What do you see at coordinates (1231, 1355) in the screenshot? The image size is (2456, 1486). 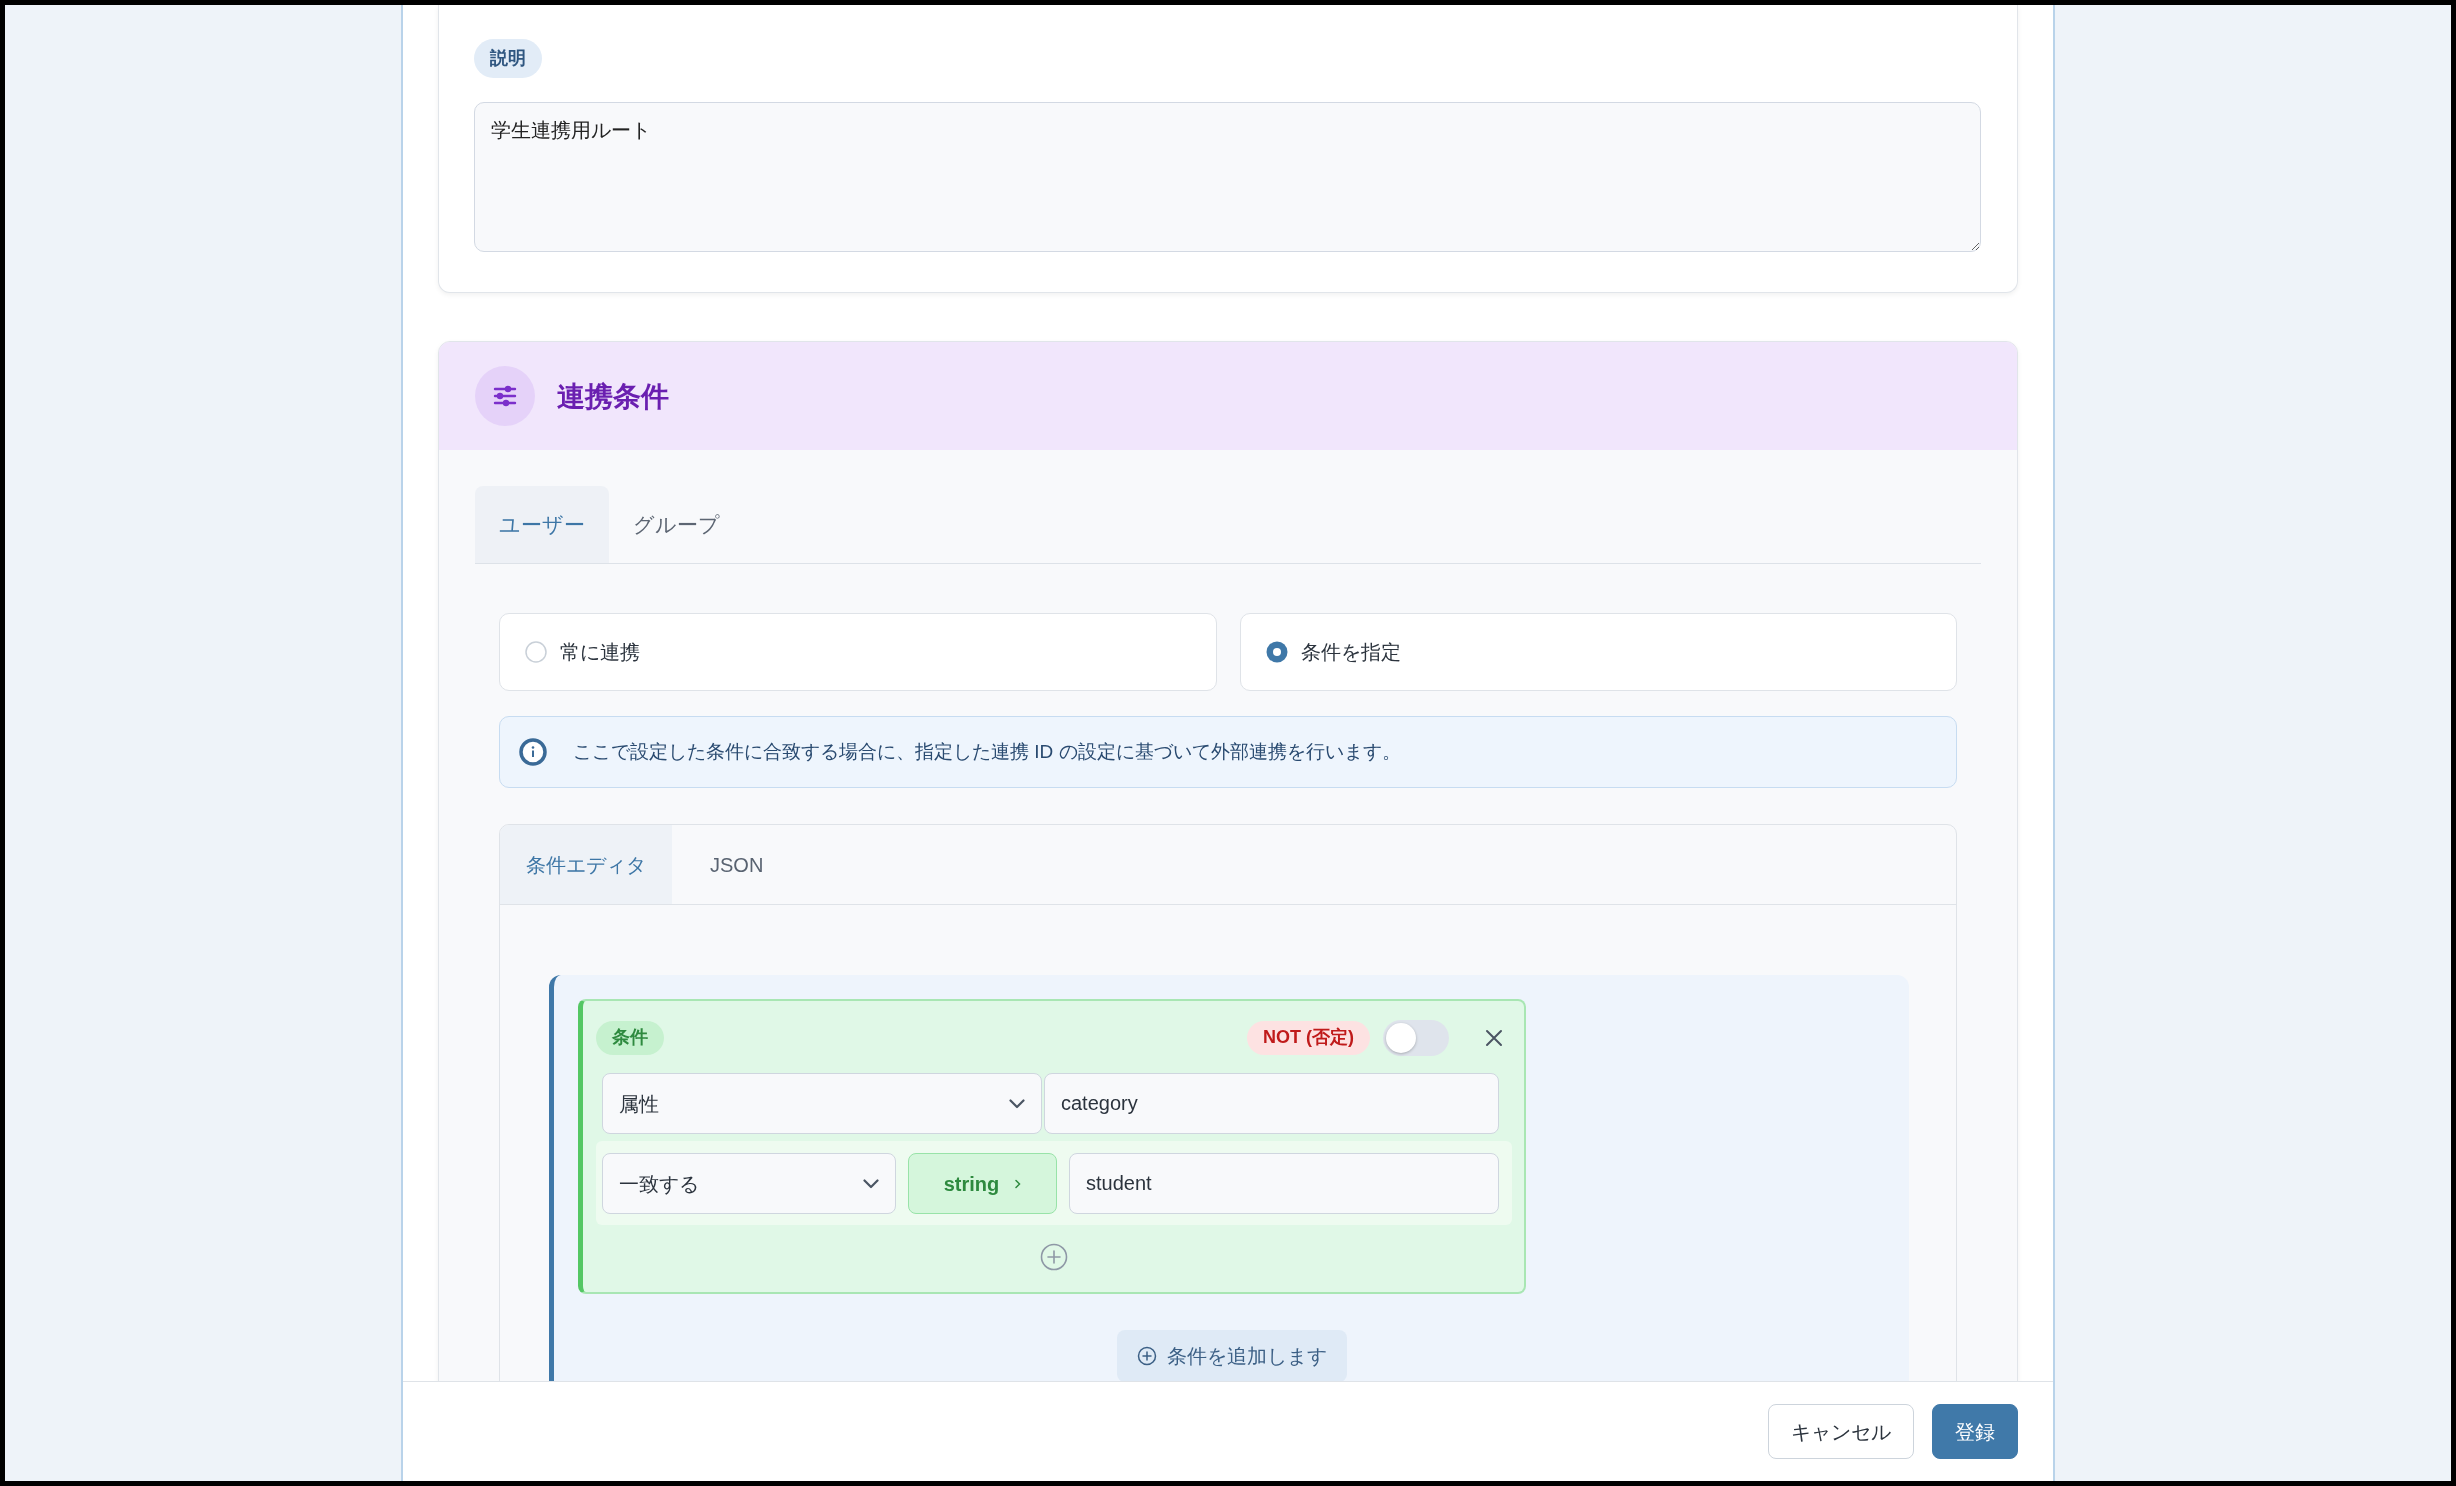 I see `add-condition-button: 条件を追加します` at bounding box center [1231, 1355].